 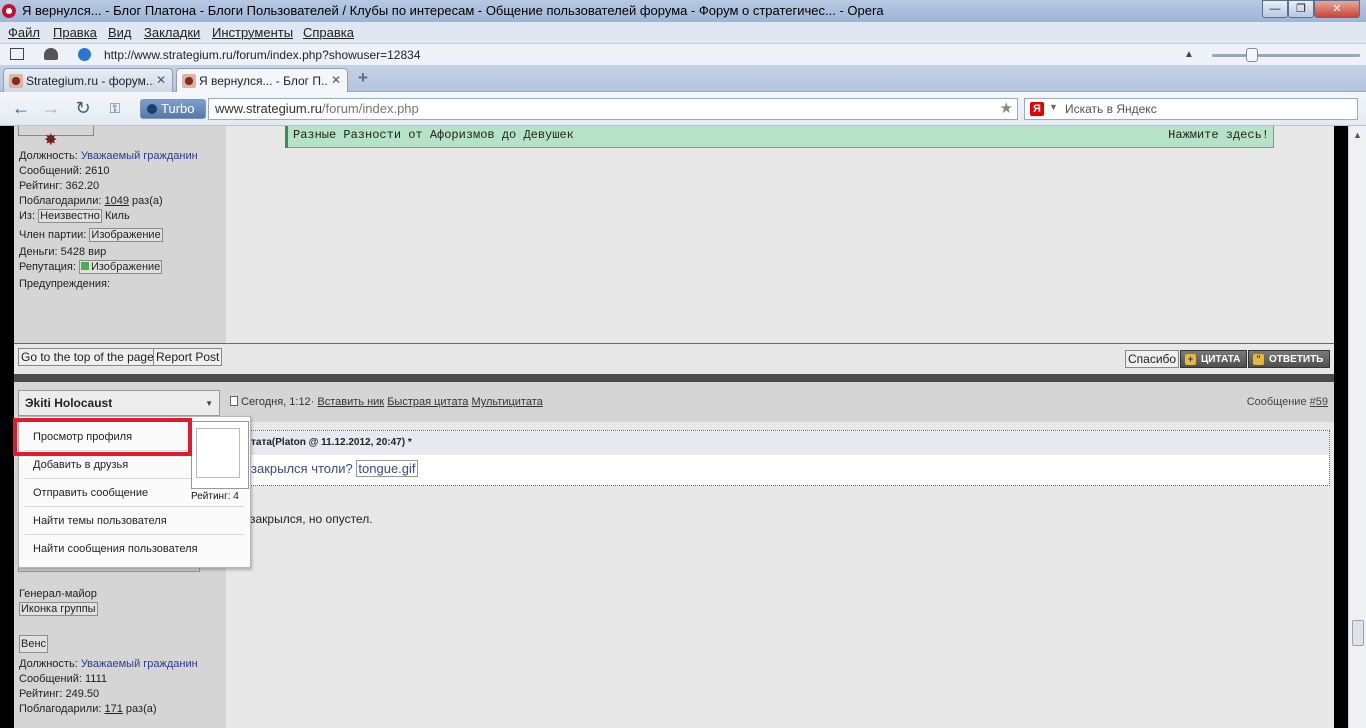 What do you see at coordinates (135, 549) in the screenshot?
I see `find-posts-item: Найти сообщения пользователя` at bounding box center [135, 549].